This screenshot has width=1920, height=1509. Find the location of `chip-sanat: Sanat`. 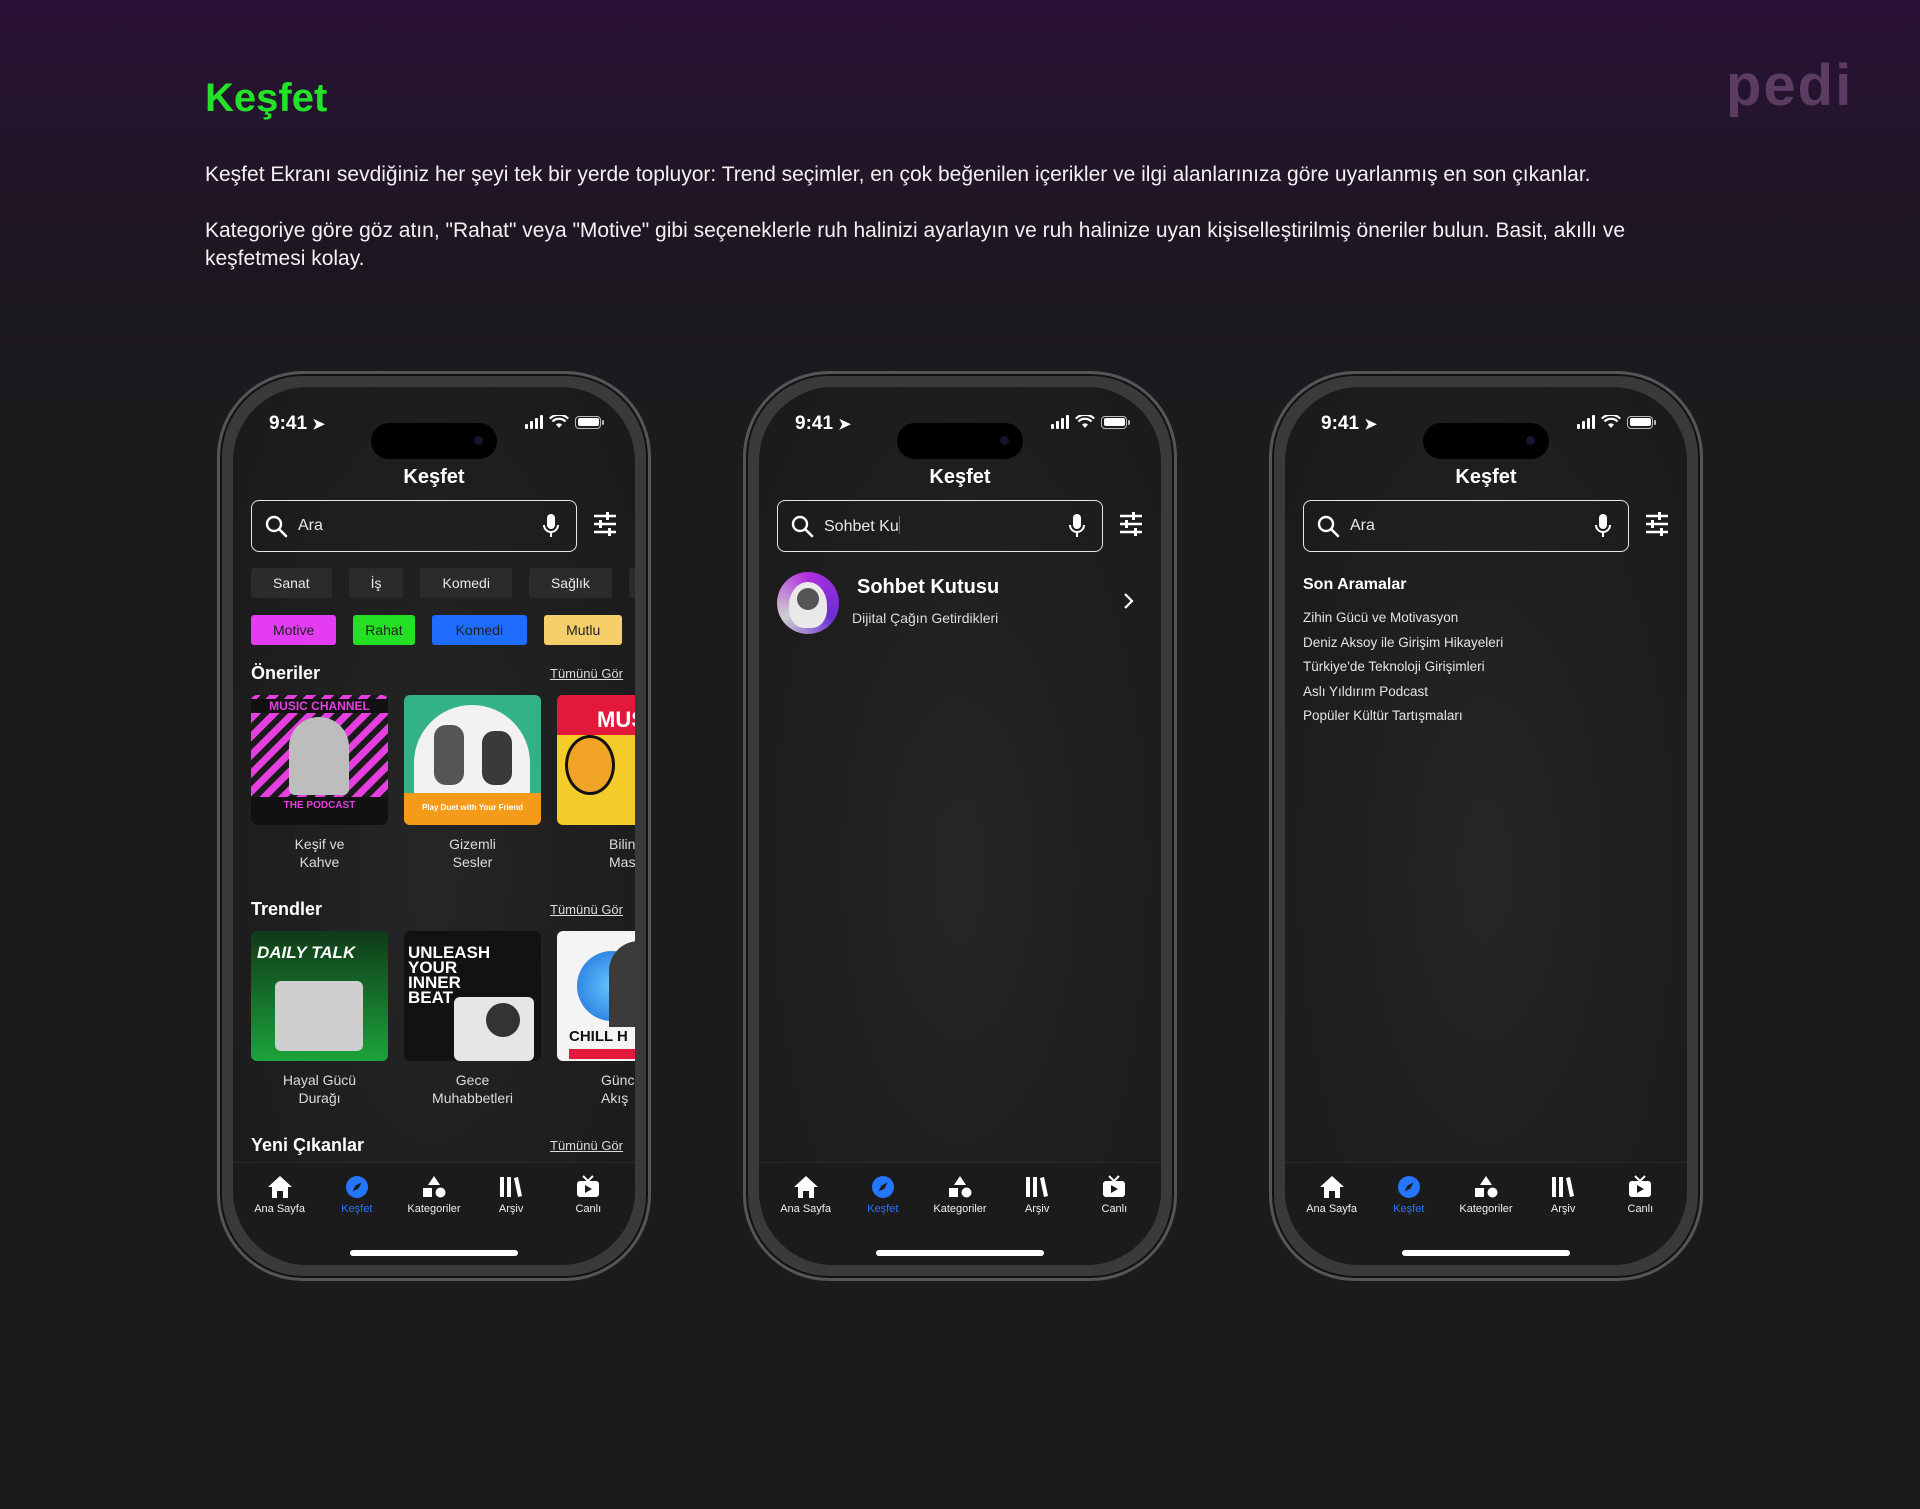

chip-sanat: Sanat is located at coordinates (291, 583).